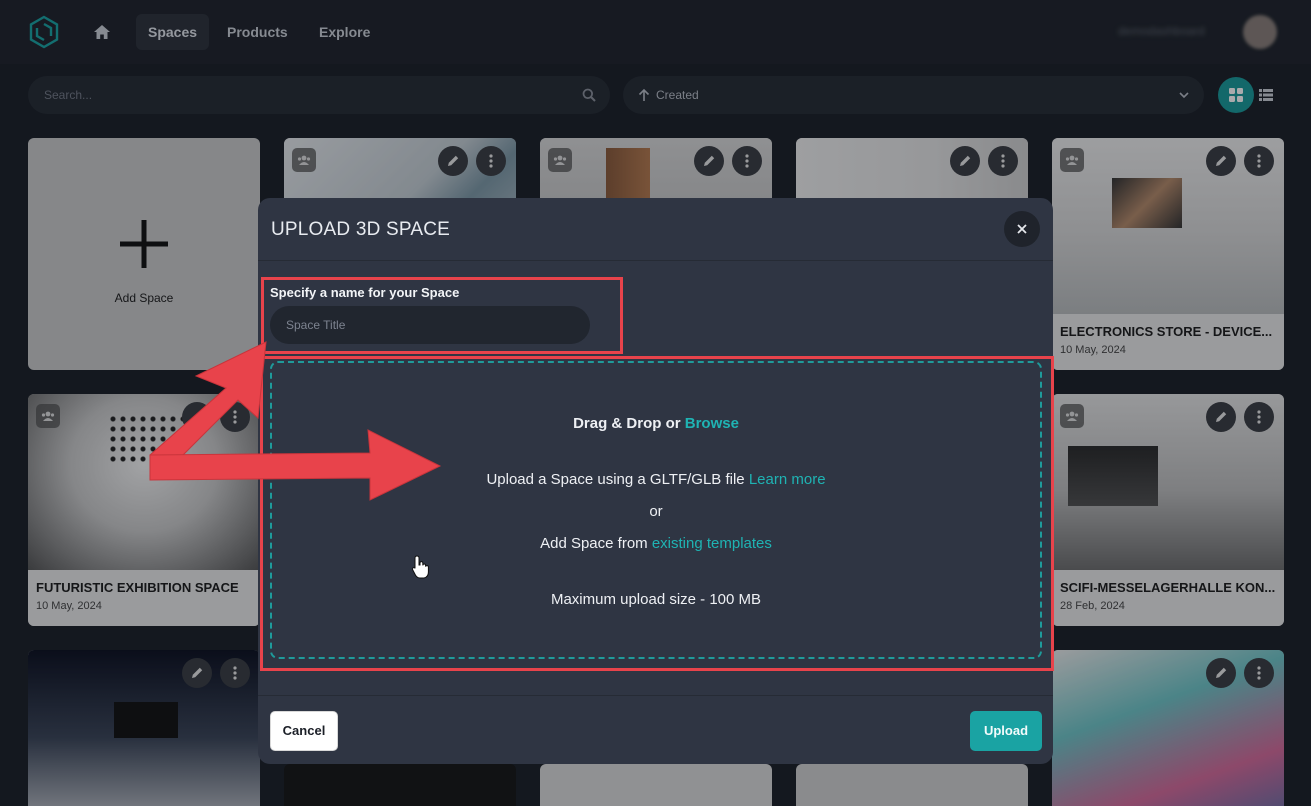 The width and height of the screenshot is (1311, 806). What do you see at coordinates (1006, 731) in the screenshot?
I see `upload-button: Upload` at bounding box center [1006, 731].